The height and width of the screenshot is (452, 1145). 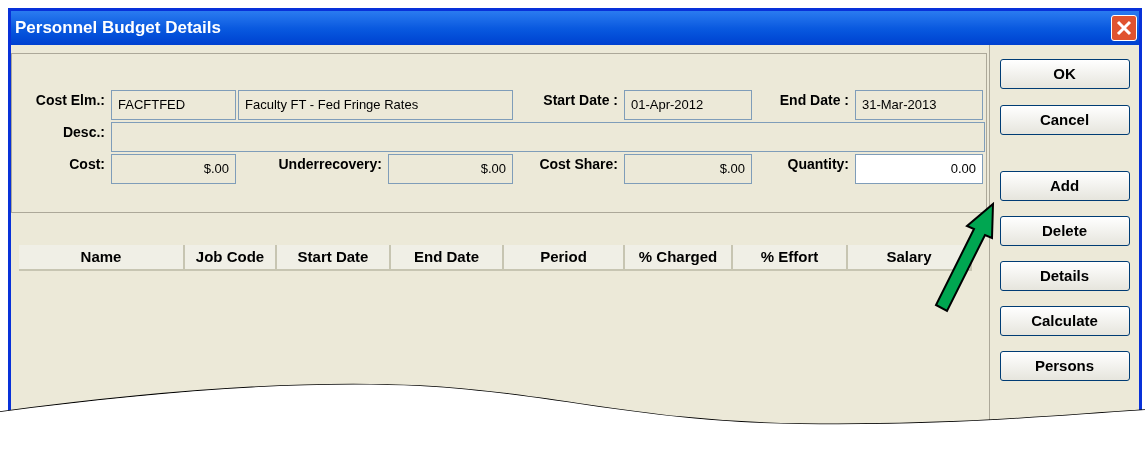 I want to click on close-button, so click(x=1124, y=28).